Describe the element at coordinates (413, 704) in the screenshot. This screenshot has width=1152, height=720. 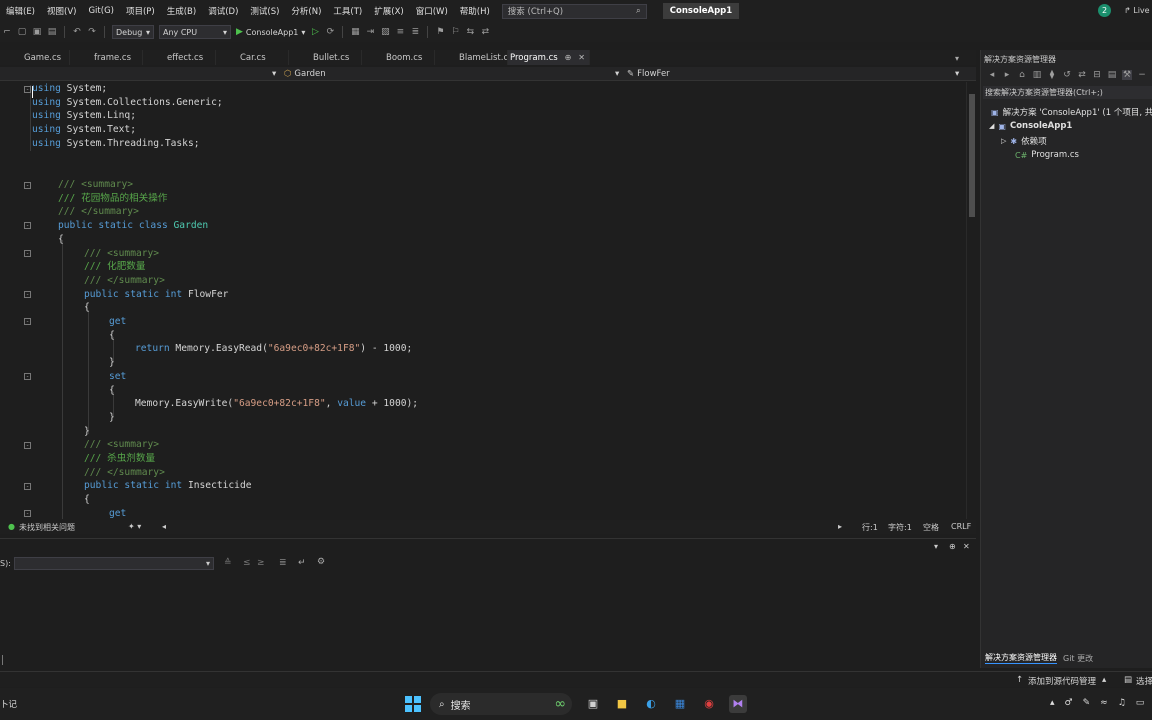
I see `windows-start-icon` at that location.